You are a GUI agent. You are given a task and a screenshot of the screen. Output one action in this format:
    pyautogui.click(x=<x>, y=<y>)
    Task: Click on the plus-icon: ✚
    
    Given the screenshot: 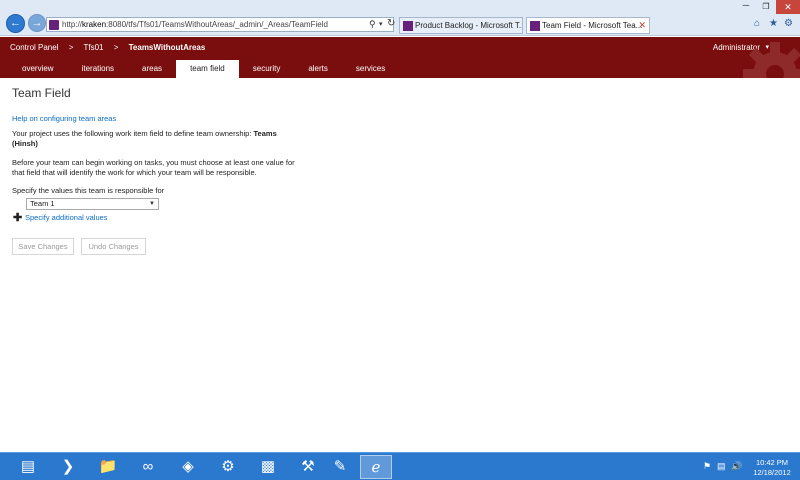 What is the action you would take?
    pyautogui.click(x=17, y=218)
    